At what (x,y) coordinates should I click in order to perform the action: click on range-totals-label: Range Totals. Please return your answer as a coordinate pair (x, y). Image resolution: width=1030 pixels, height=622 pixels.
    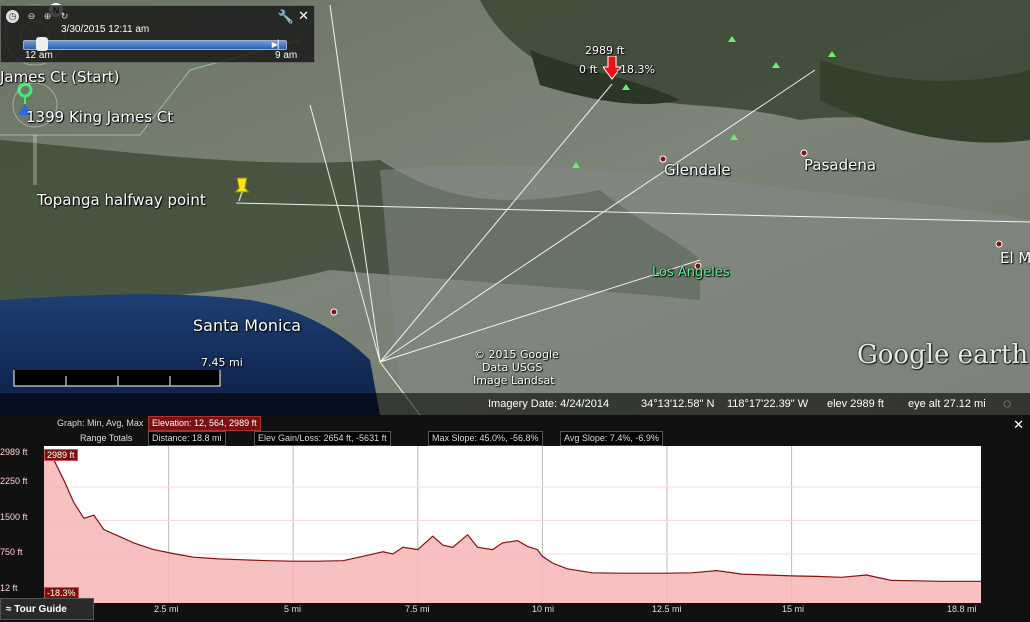
    Looking at the image, I should click on (106, 438).